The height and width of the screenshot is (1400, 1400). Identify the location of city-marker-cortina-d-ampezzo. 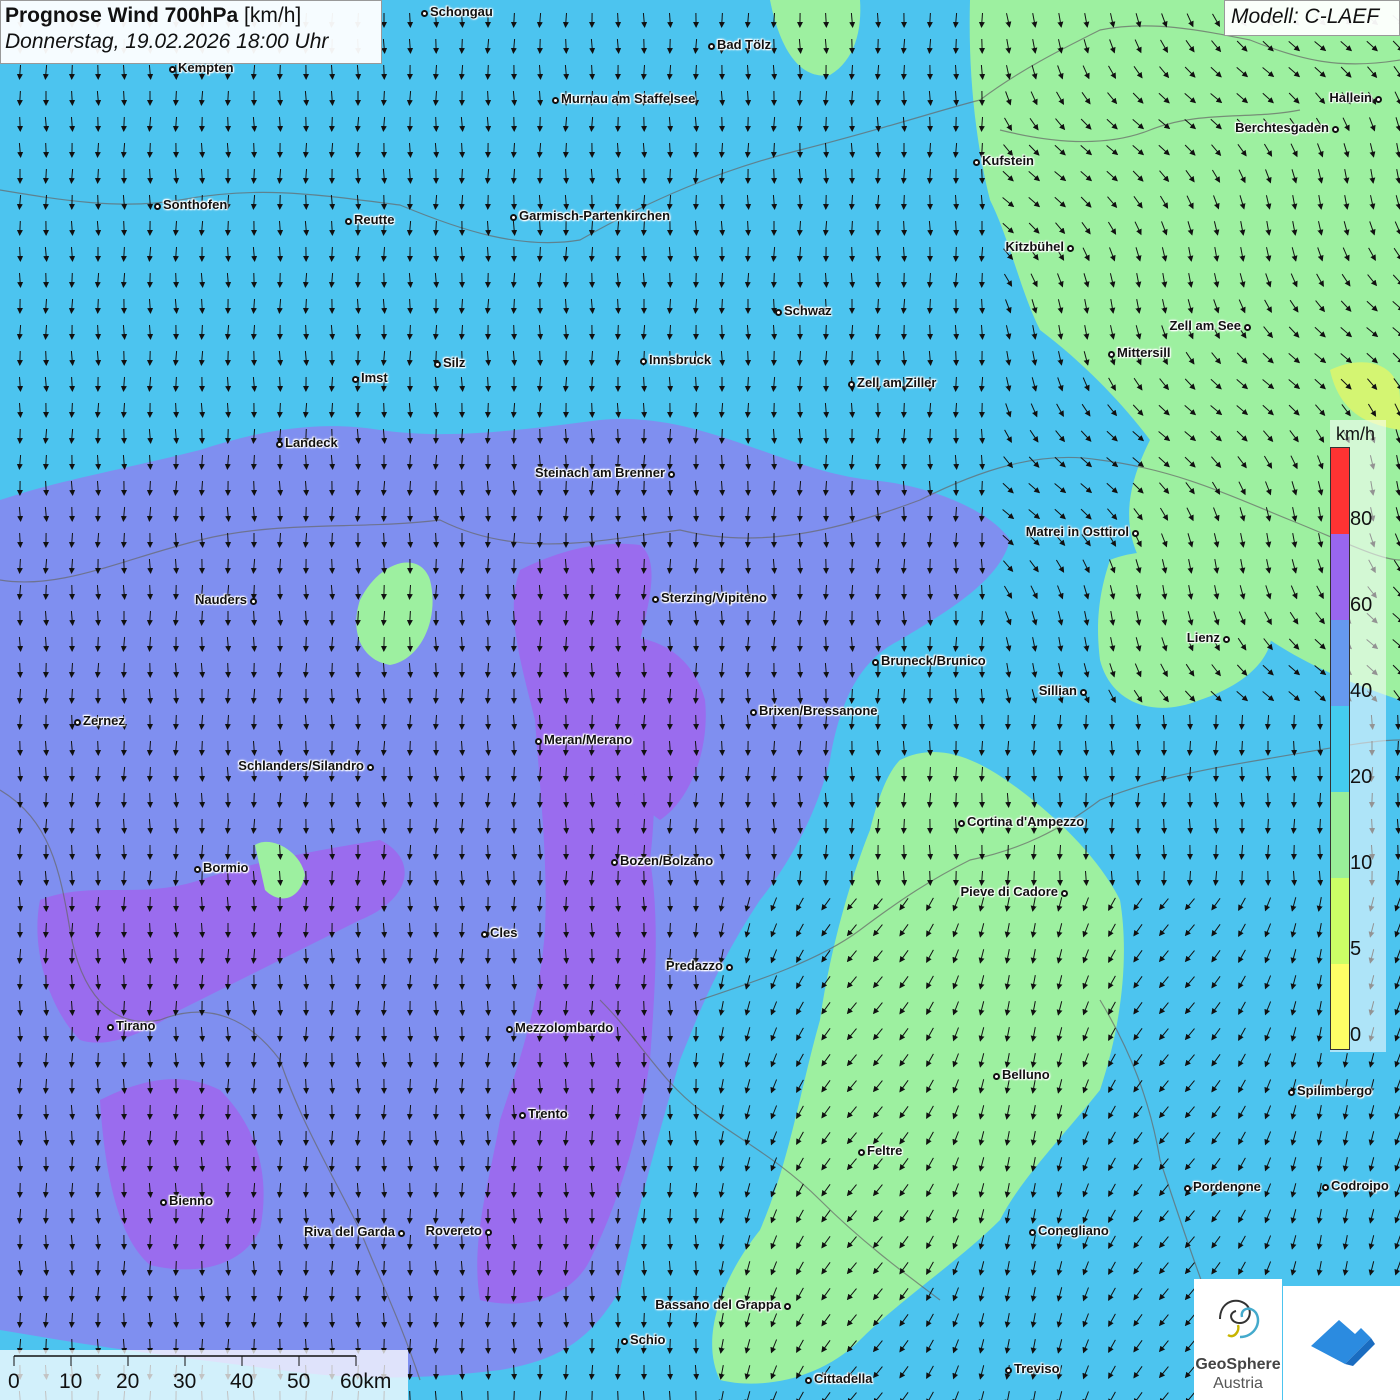
(961, 823).